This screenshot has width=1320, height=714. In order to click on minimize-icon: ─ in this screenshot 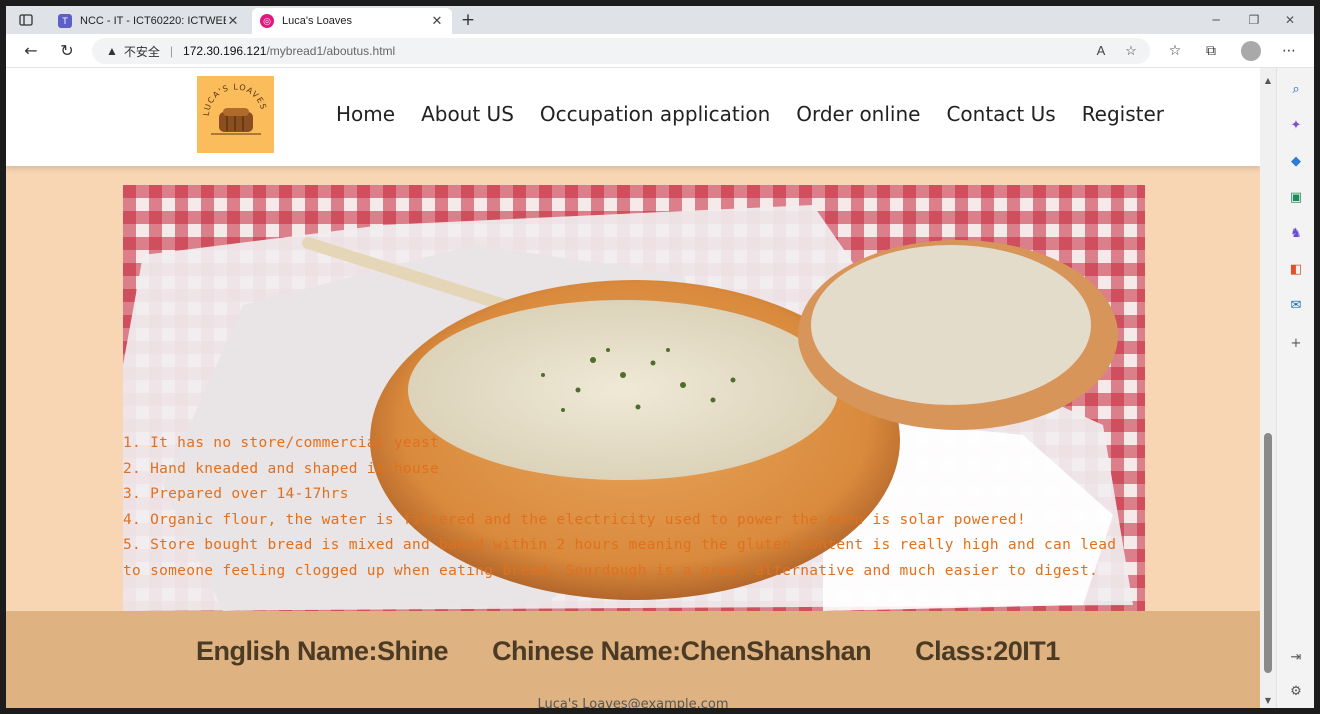, I will do `click(1216, 20)`.